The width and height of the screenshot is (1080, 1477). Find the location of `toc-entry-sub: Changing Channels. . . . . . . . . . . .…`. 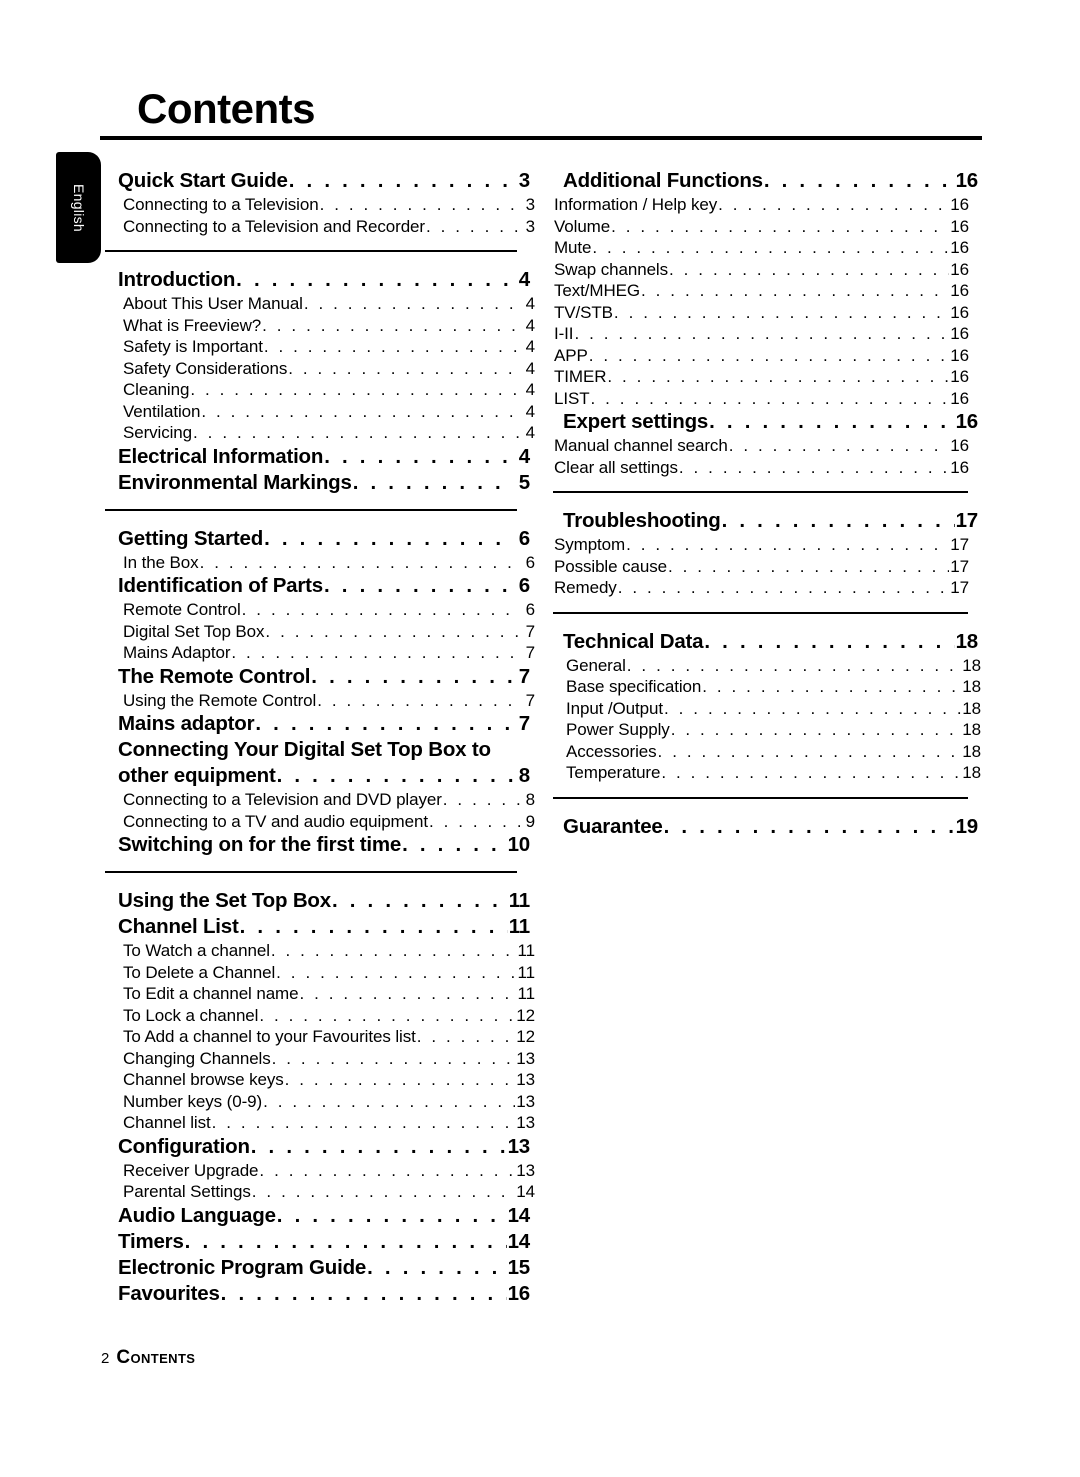

toc-entry-sub: Changing Channels. . . . . . . . . . . .… is located at coordinates (320, 1059).